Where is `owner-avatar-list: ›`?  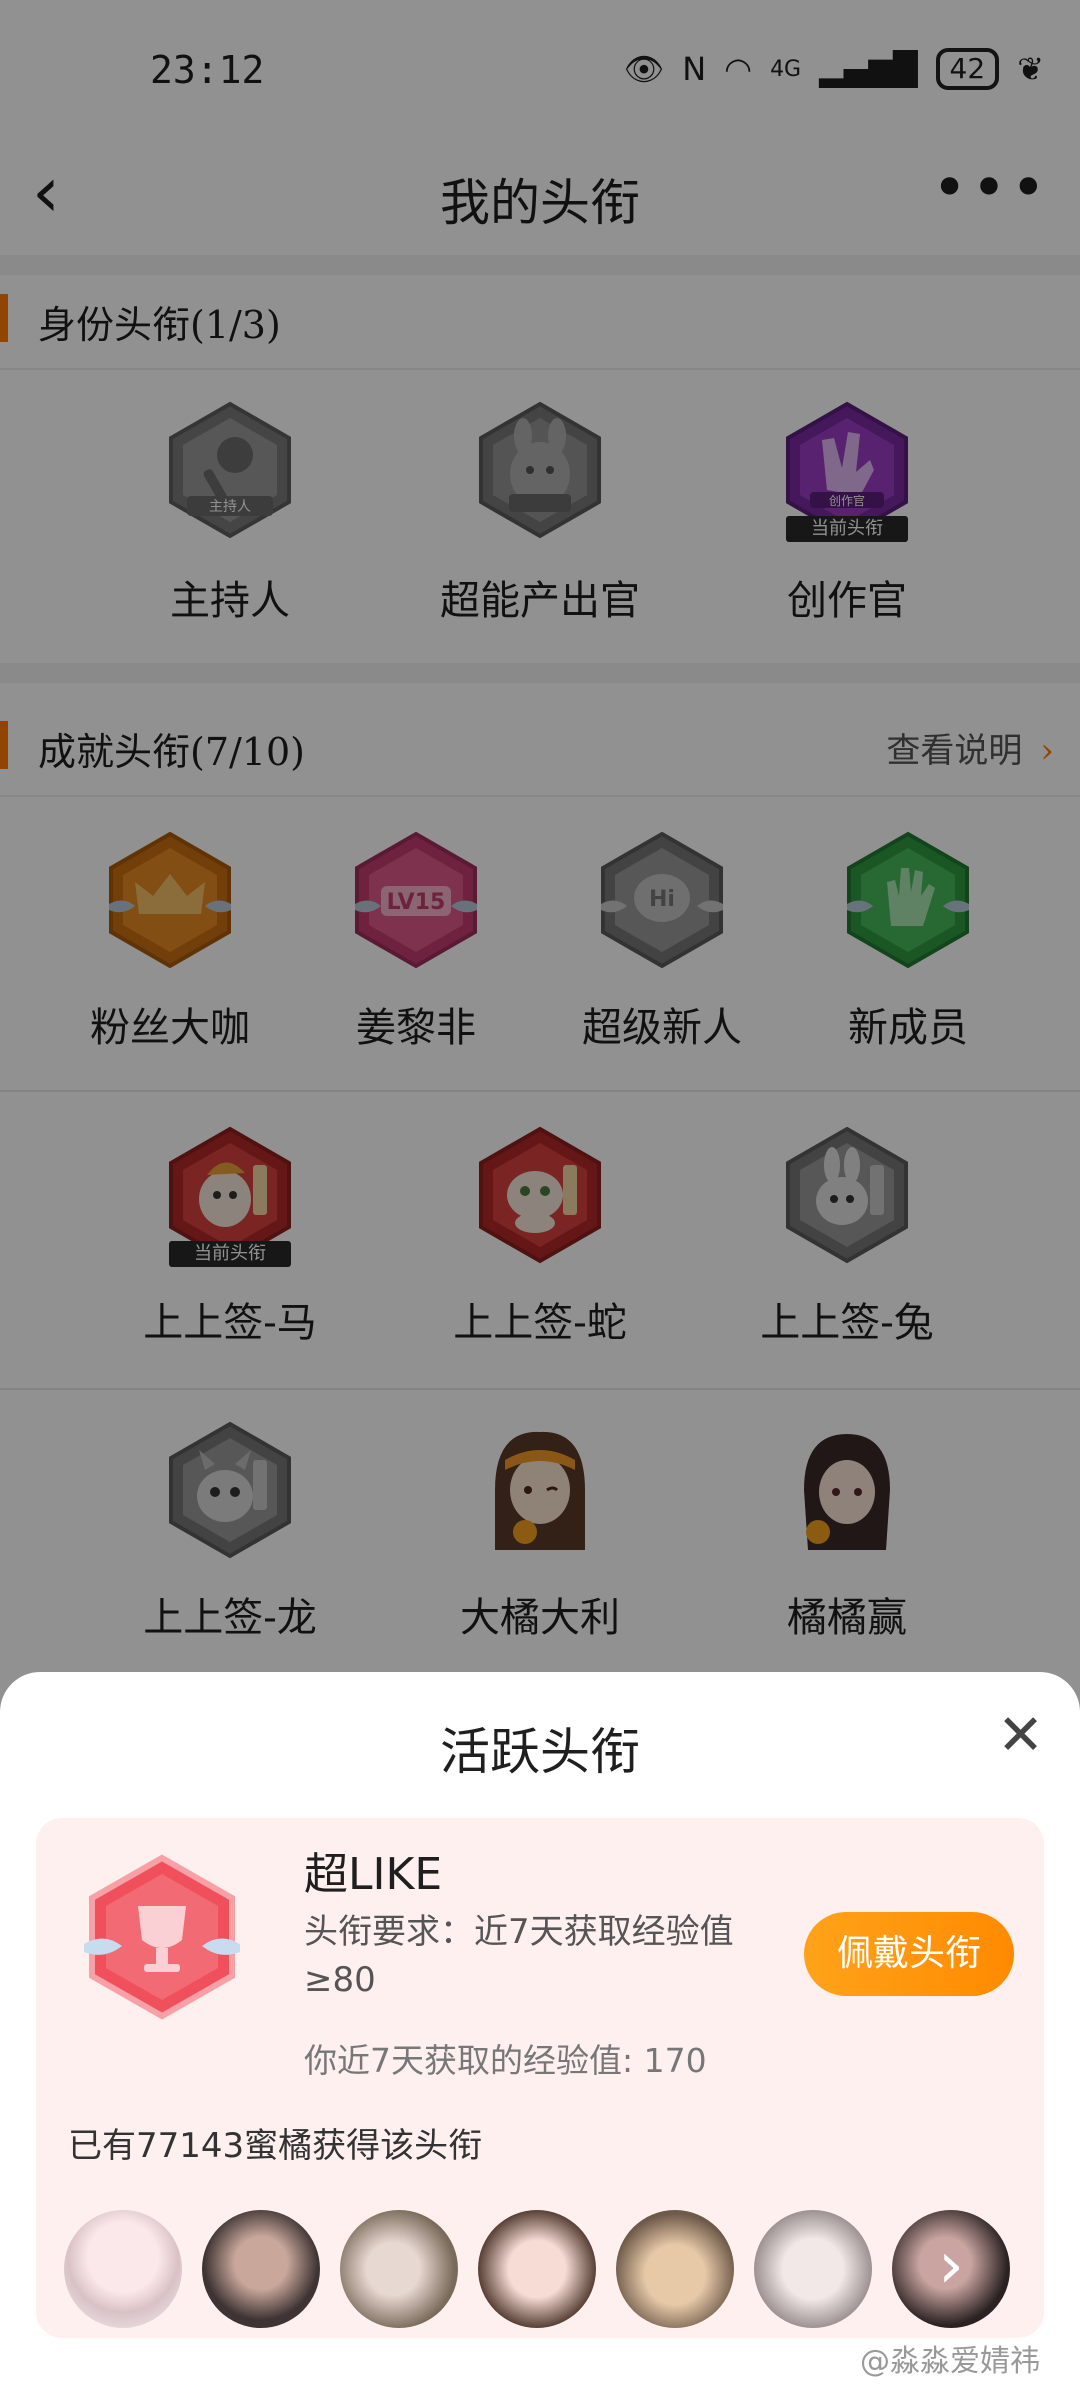
owner-avatar-list: › is located at coordinates (554, 2270).